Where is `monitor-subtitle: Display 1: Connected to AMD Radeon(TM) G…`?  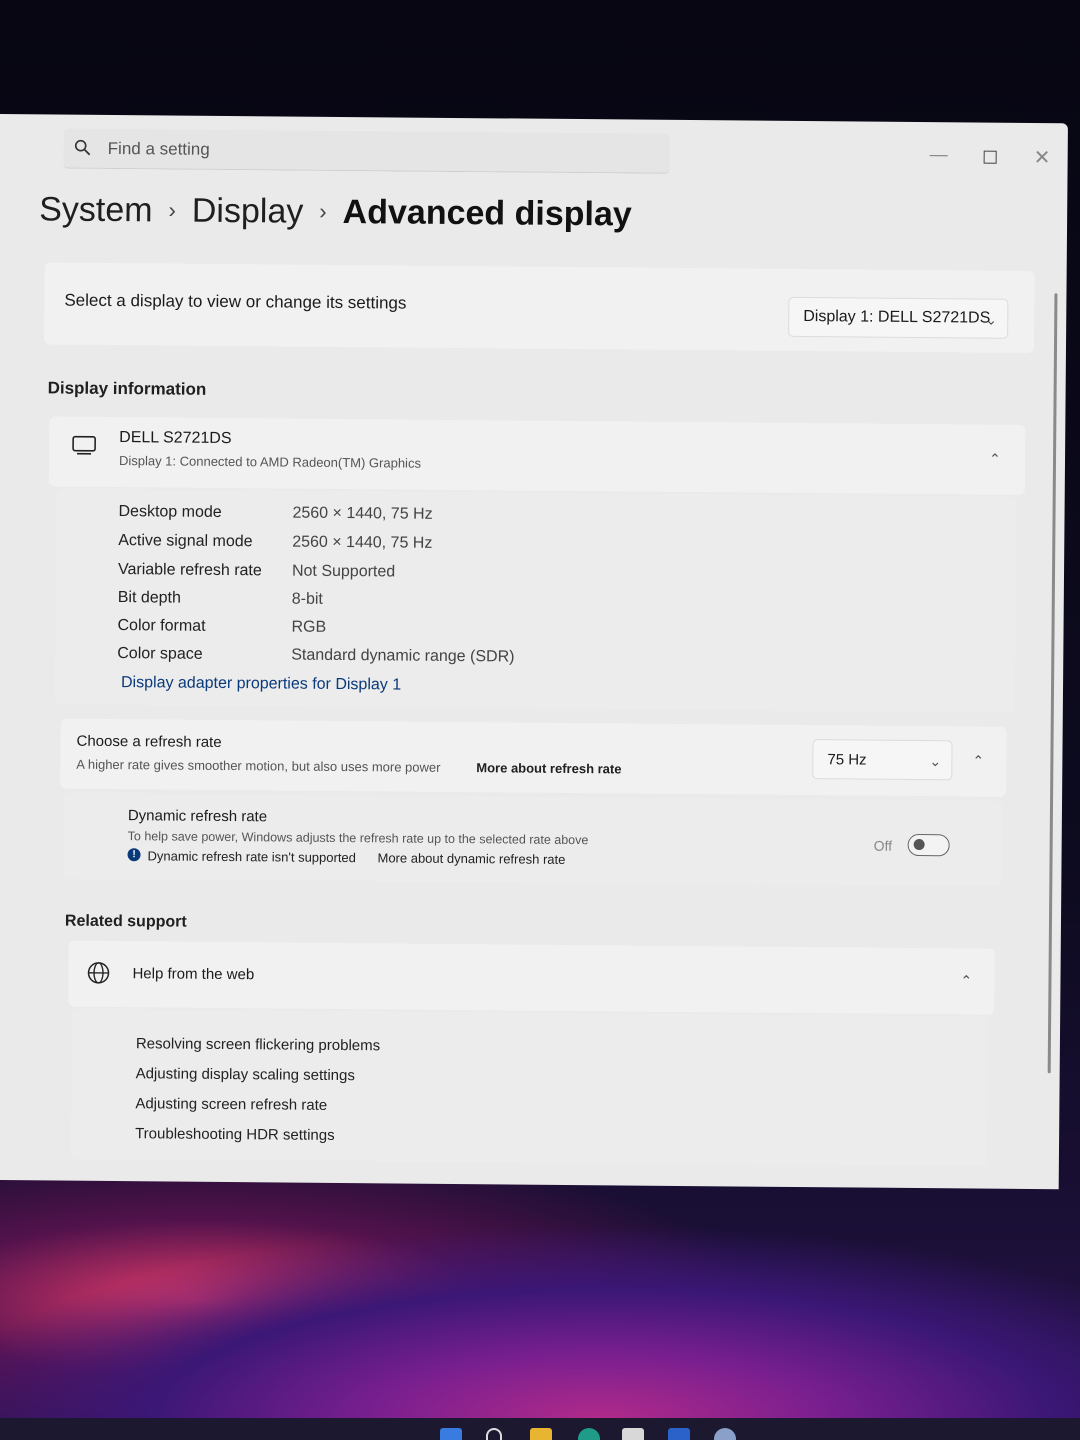 monitor-subtitle: Display 1: Connected to AMD Radeon(TM) G… is located at coordinates (270, 462).